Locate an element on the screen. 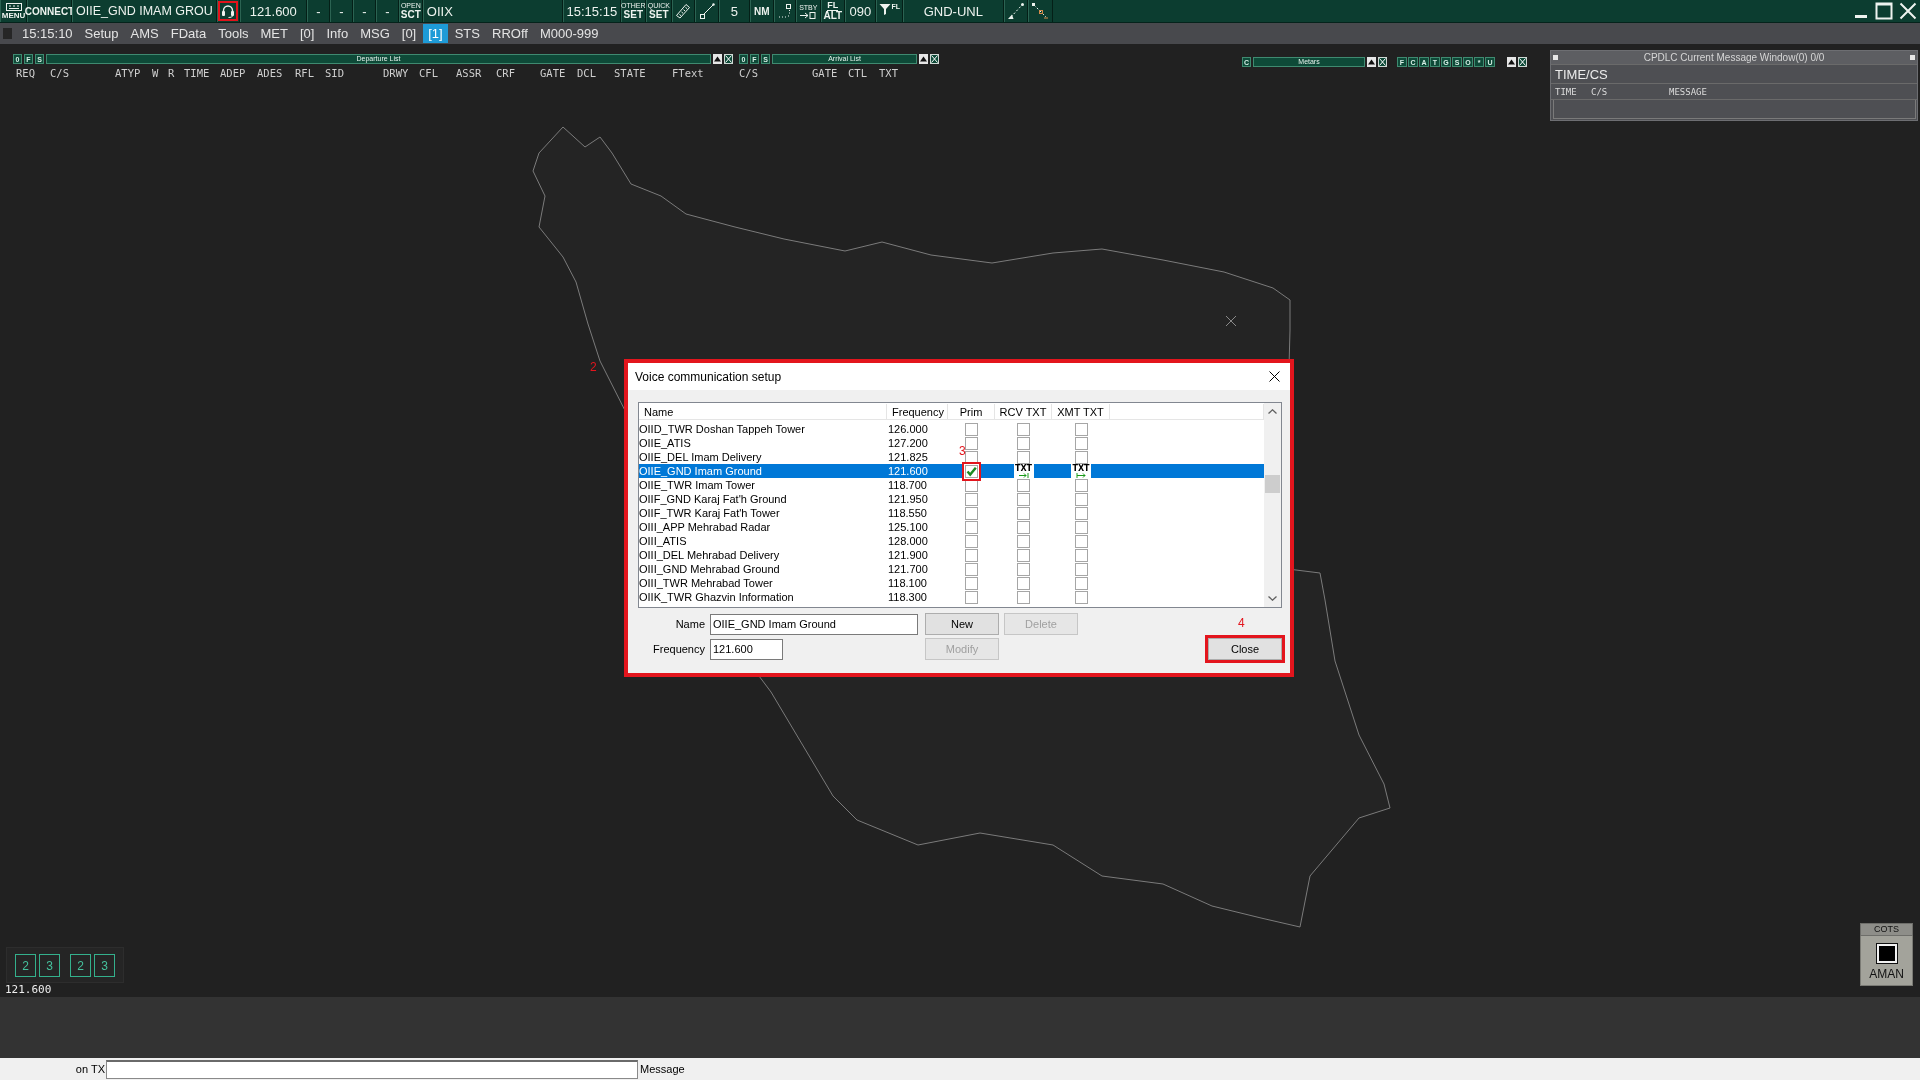 This screenshot has width=1920, height=1080. column-header: RFL is located at coordinates (310, 73).